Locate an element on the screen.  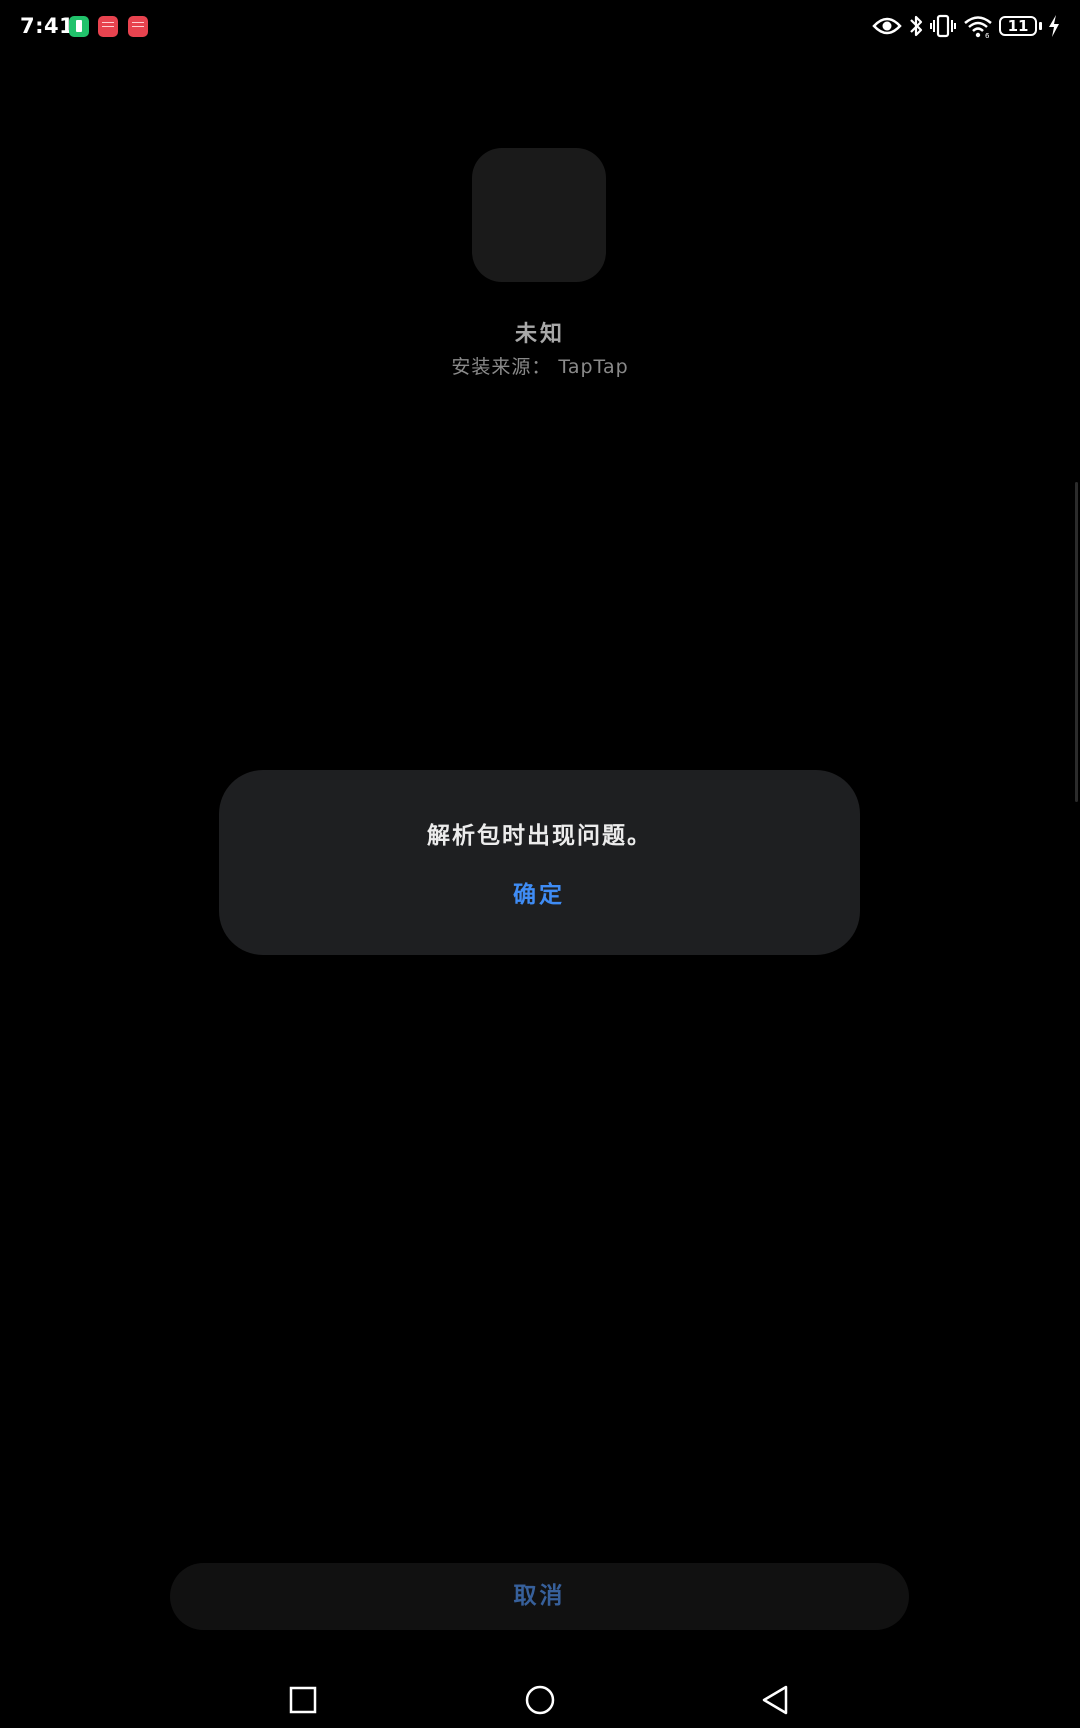
confirm-button: 确定 is located at coordinates (539, 895).